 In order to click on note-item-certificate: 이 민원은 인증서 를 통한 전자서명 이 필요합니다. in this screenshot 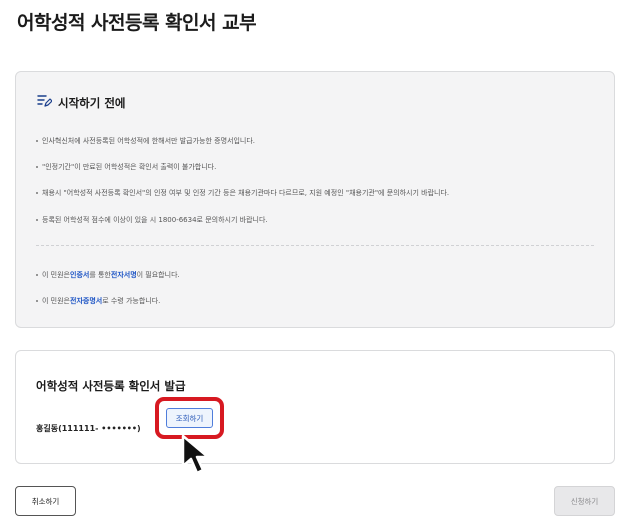, I will do `click(108, 275)`.